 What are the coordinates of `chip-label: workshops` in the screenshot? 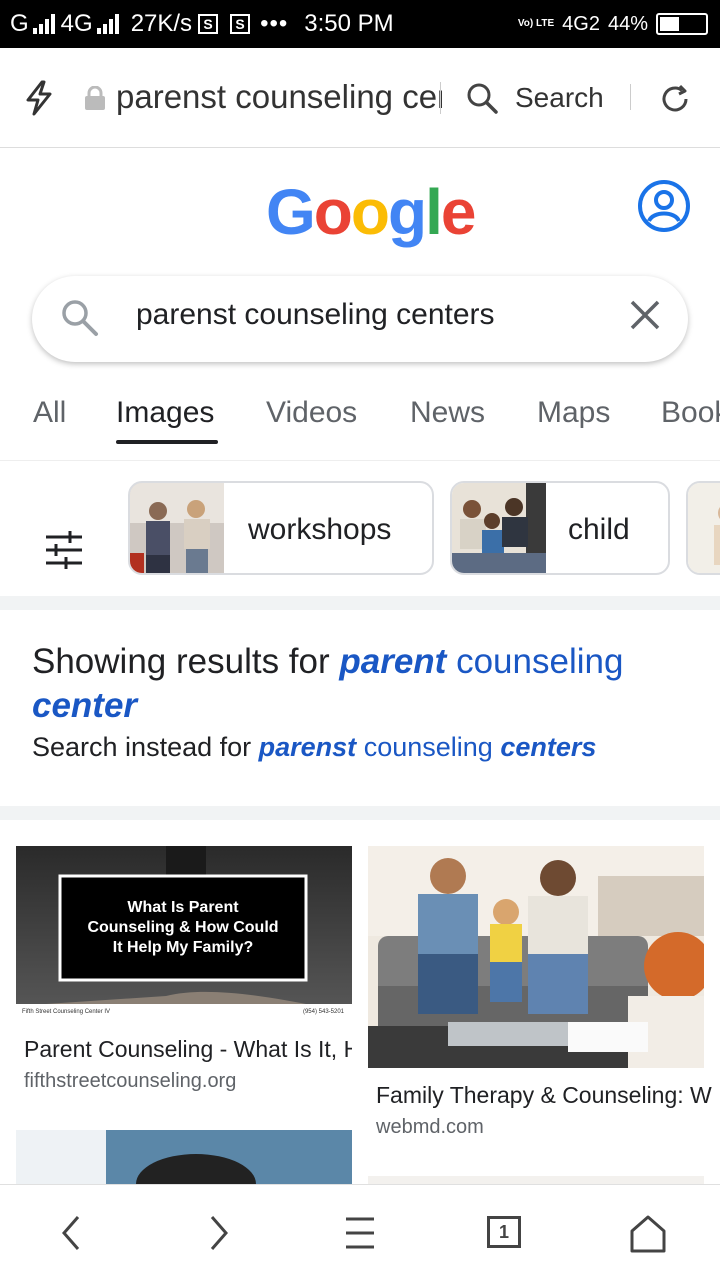 It's located at (320, 529).